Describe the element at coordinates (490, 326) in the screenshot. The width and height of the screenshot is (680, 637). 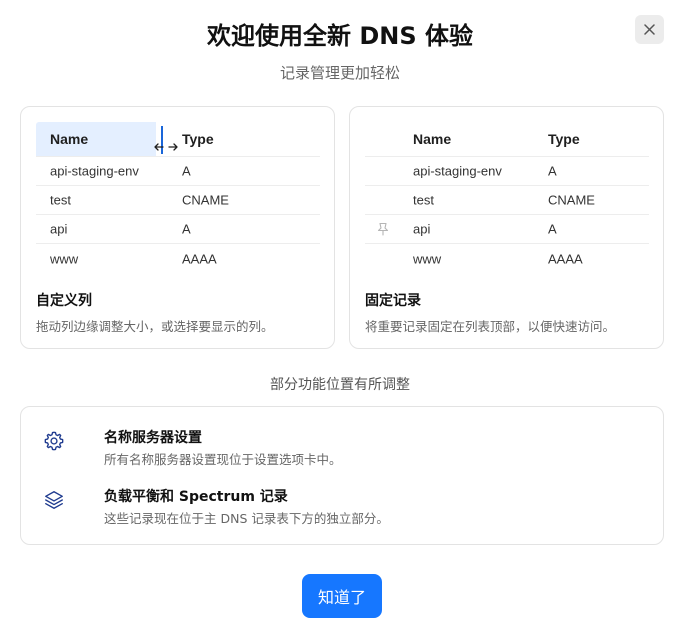
I see `feature-description: 将重要记录固定在列表顶部，以便快速访问。` at that location.